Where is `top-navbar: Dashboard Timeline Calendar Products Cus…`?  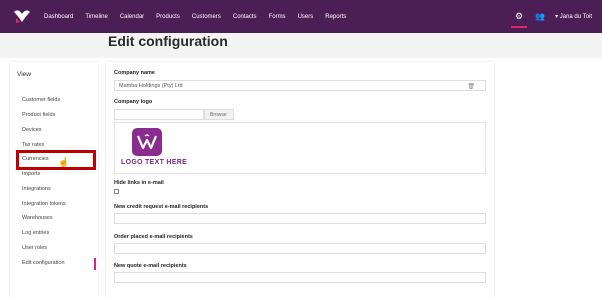
top-navbar: Dashboard Timeline Calendar Products Cus… is located at coordinates (301, 16).